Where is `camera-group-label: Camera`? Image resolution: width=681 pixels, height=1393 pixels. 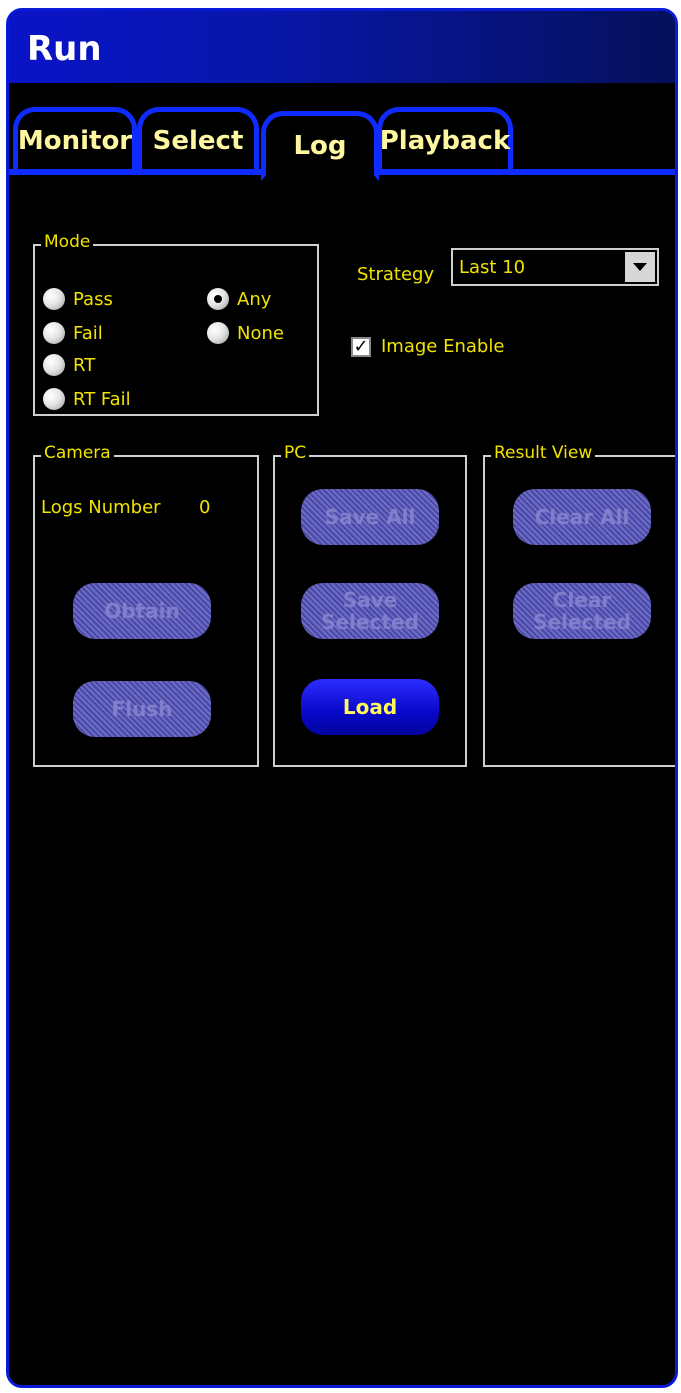
camera-group-label: Camera is located at coordinates (77, 453).